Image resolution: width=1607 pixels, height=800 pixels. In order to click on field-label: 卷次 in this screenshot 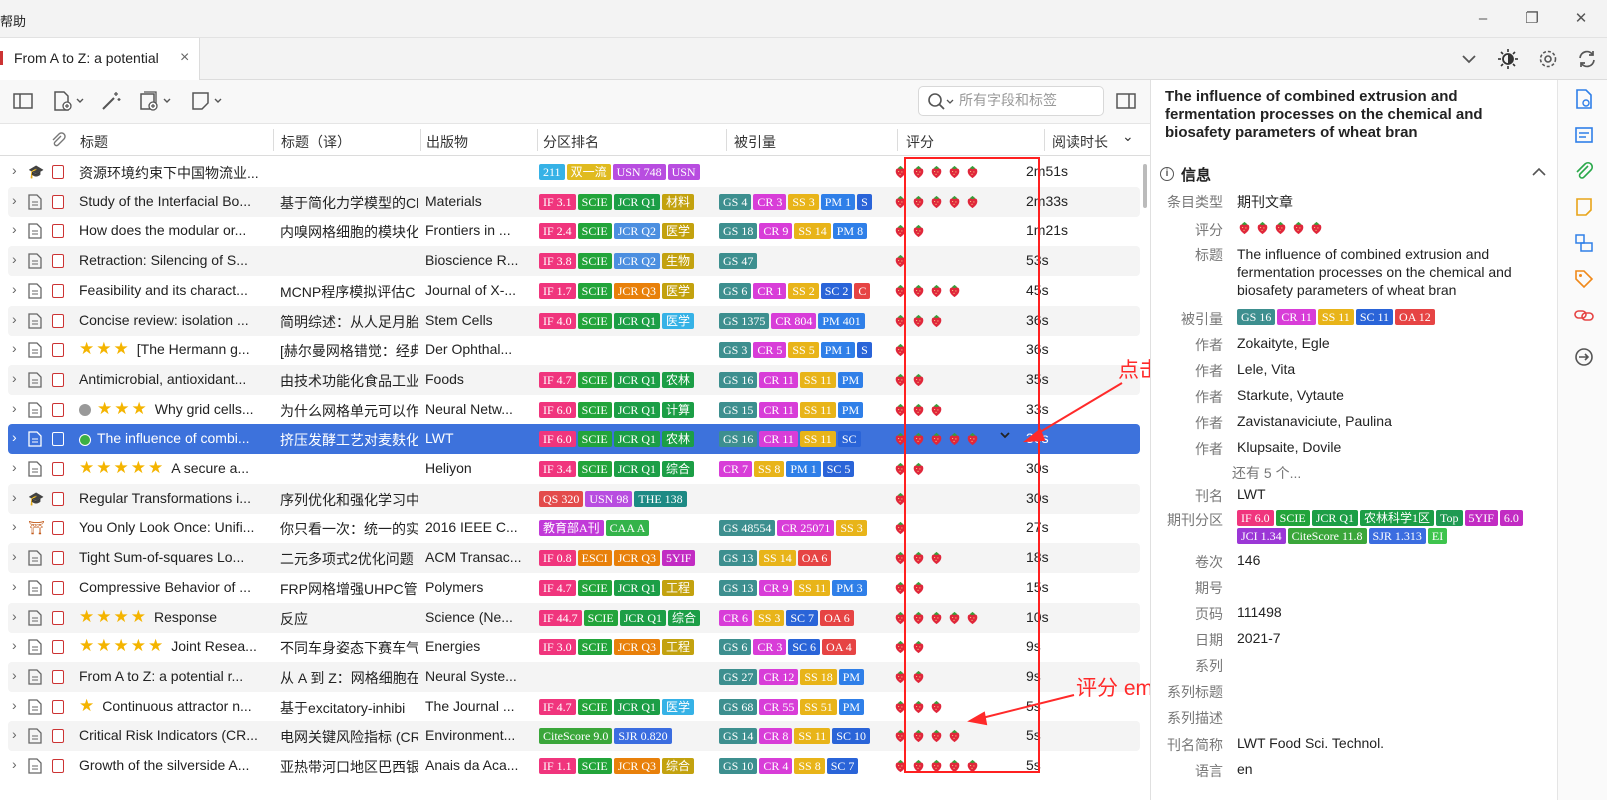, I will do `click(1209, 562)`.